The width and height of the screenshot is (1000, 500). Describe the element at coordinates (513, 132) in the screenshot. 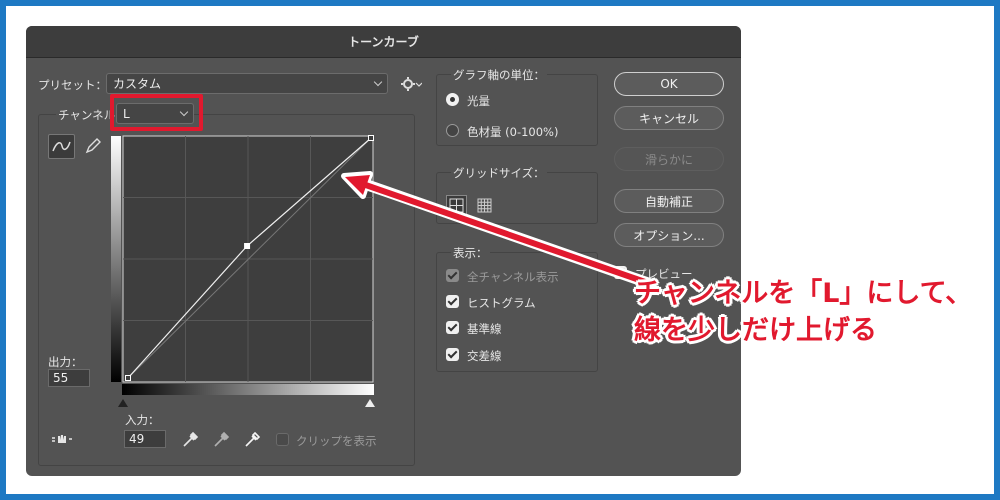

I see `radio-pigment-label: 色材量 (0-100%)` at that location.